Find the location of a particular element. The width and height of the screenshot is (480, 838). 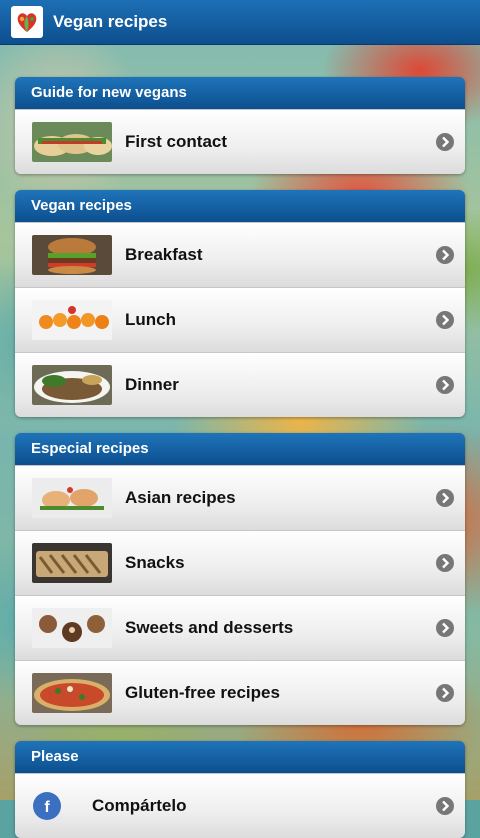

item-label: First contact is located at coordinates (176, 141).